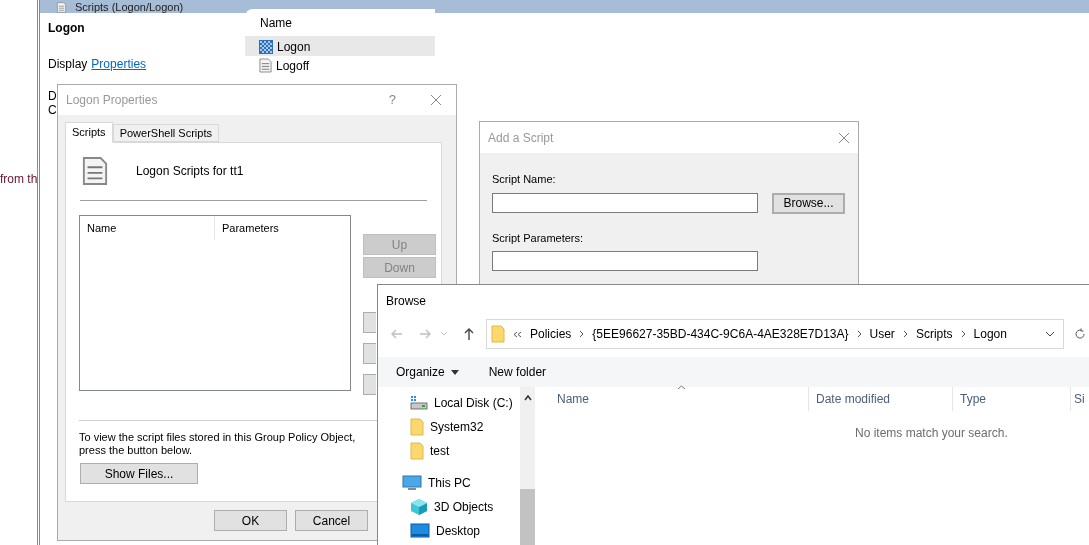 The height and width of the screenshot is (545, 1089). I want to click on monitor-icon, so click(412, 483).